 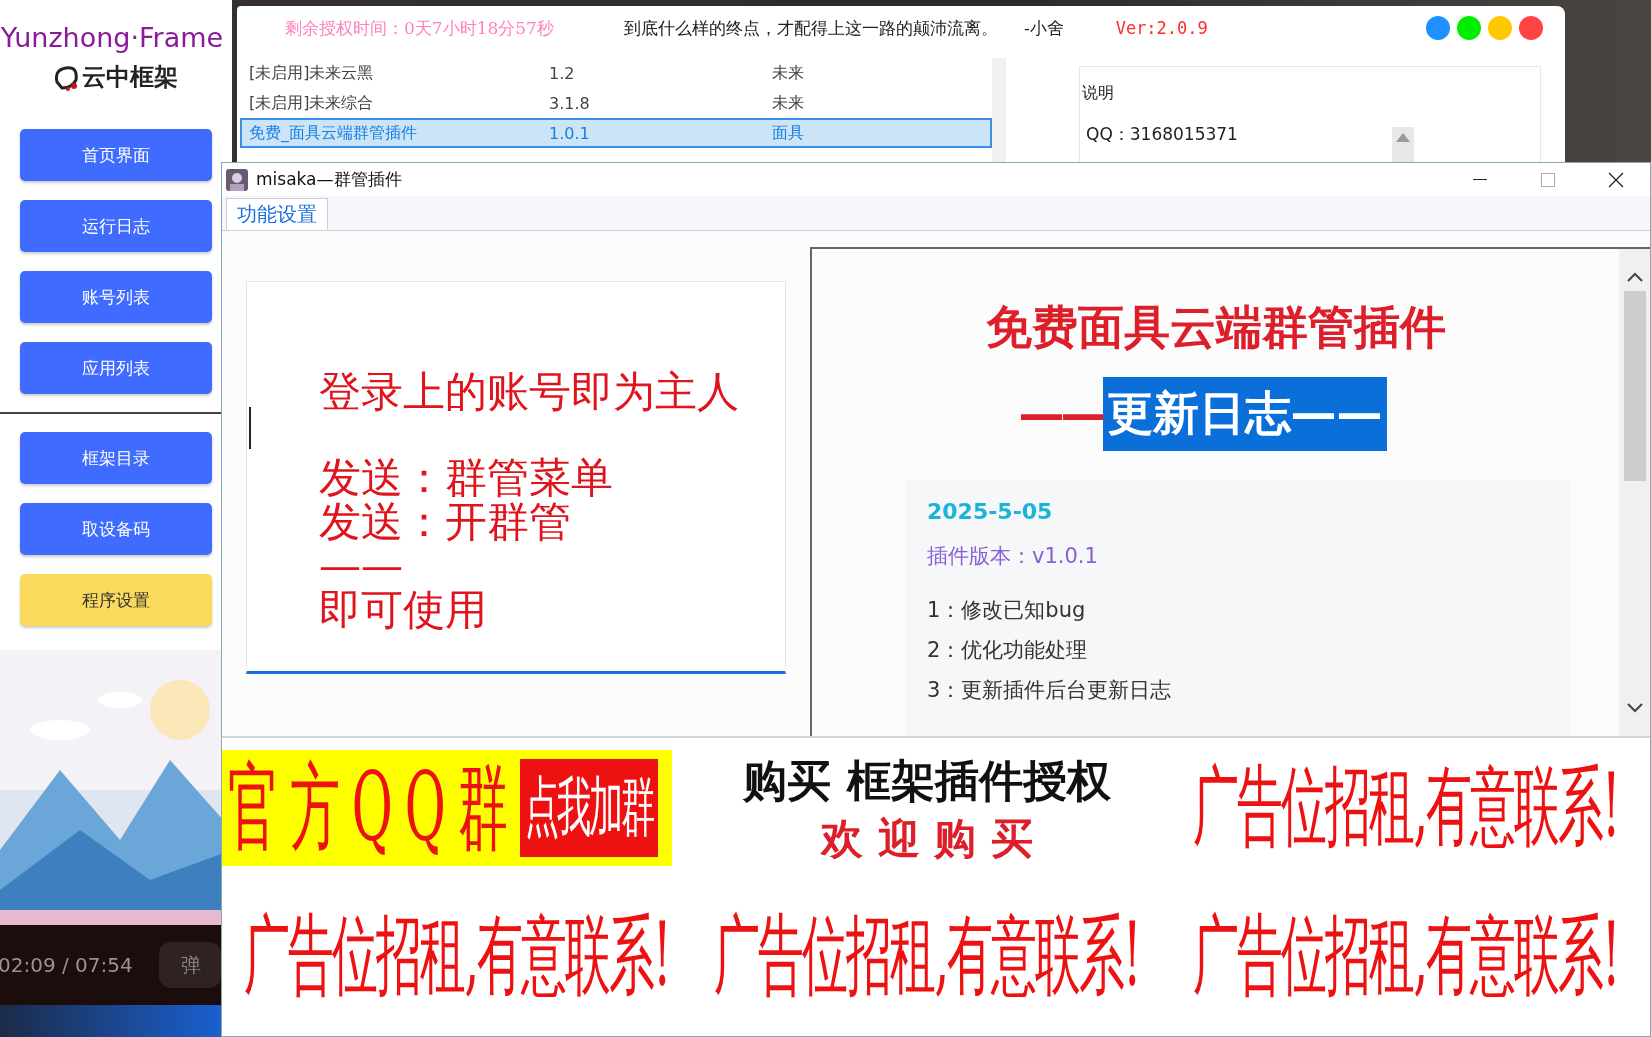 I want to click on playback-time: 02:09 / 07:54, so click(x=66, y=965).